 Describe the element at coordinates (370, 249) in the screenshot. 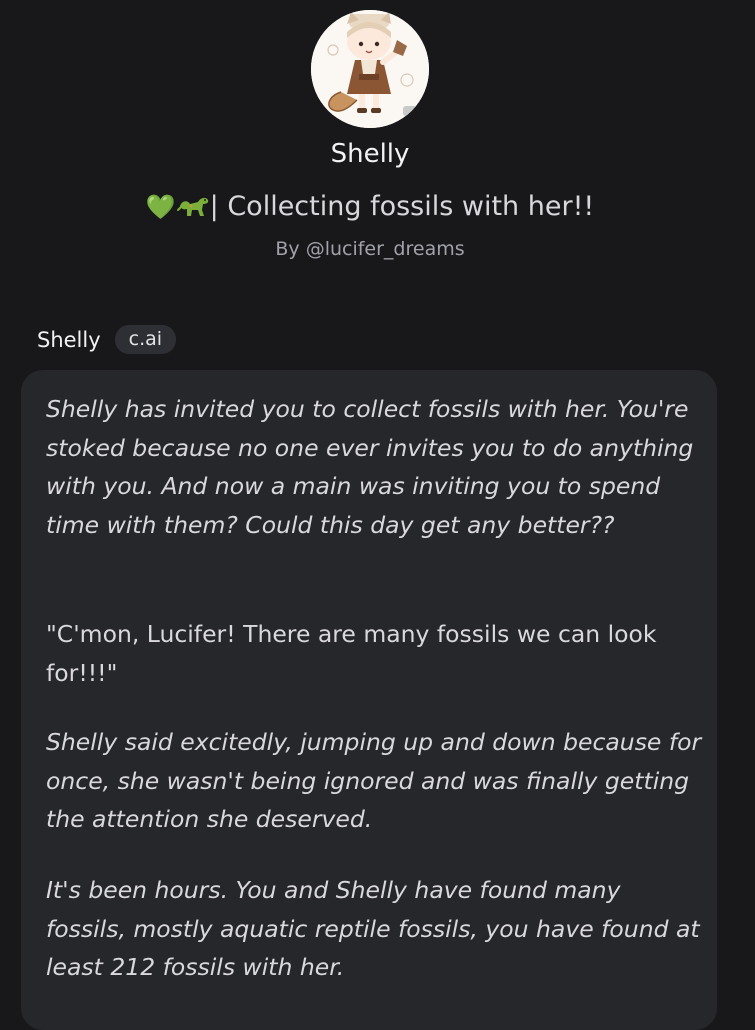

I see `author-link: By @lucifer_dreams` at that location.